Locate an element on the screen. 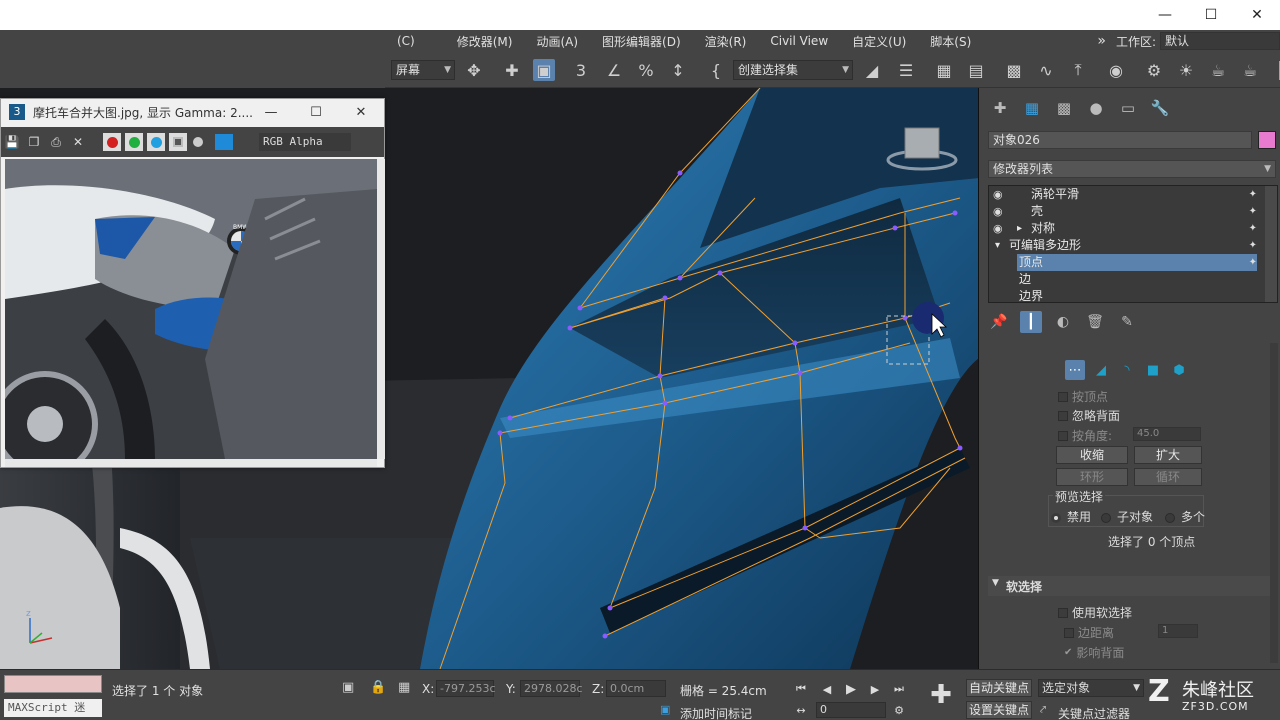 The width and height of the screenshot is (1280, 720). remove-modifier-icon: 🗑 is located at coordinates (1095, 322).